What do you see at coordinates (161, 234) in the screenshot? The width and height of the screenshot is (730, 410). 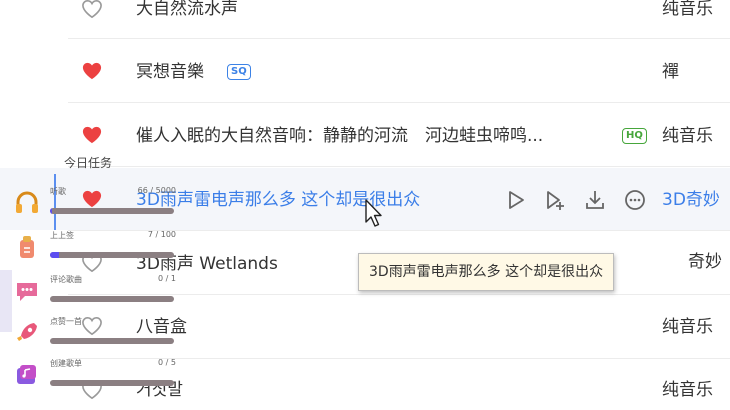 I see `task-progress: 7 / 100` at bounding box center [161, 234].